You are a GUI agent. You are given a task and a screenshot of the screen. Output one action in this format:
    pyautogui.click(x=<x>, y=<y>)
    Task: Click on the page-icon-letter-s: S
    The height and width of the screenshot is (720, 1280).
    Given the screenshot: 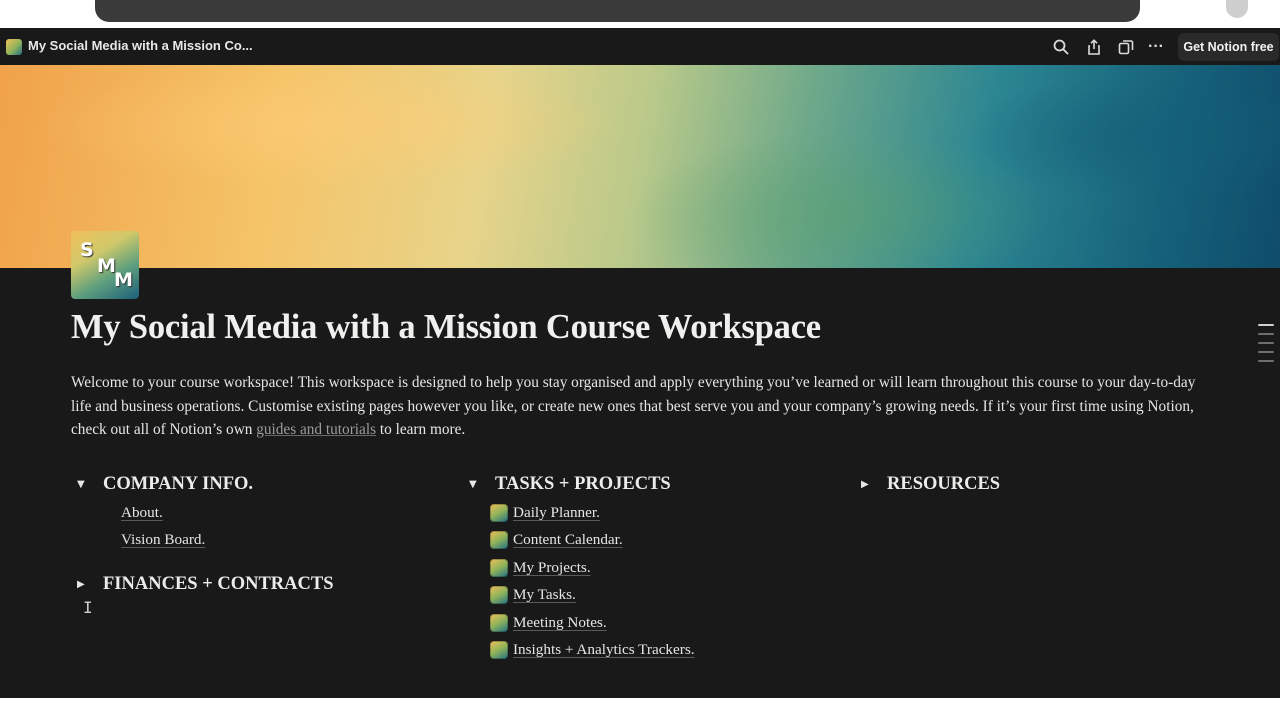 What is the action you would take?
    pyautogui.click(x=87, y=250)
    